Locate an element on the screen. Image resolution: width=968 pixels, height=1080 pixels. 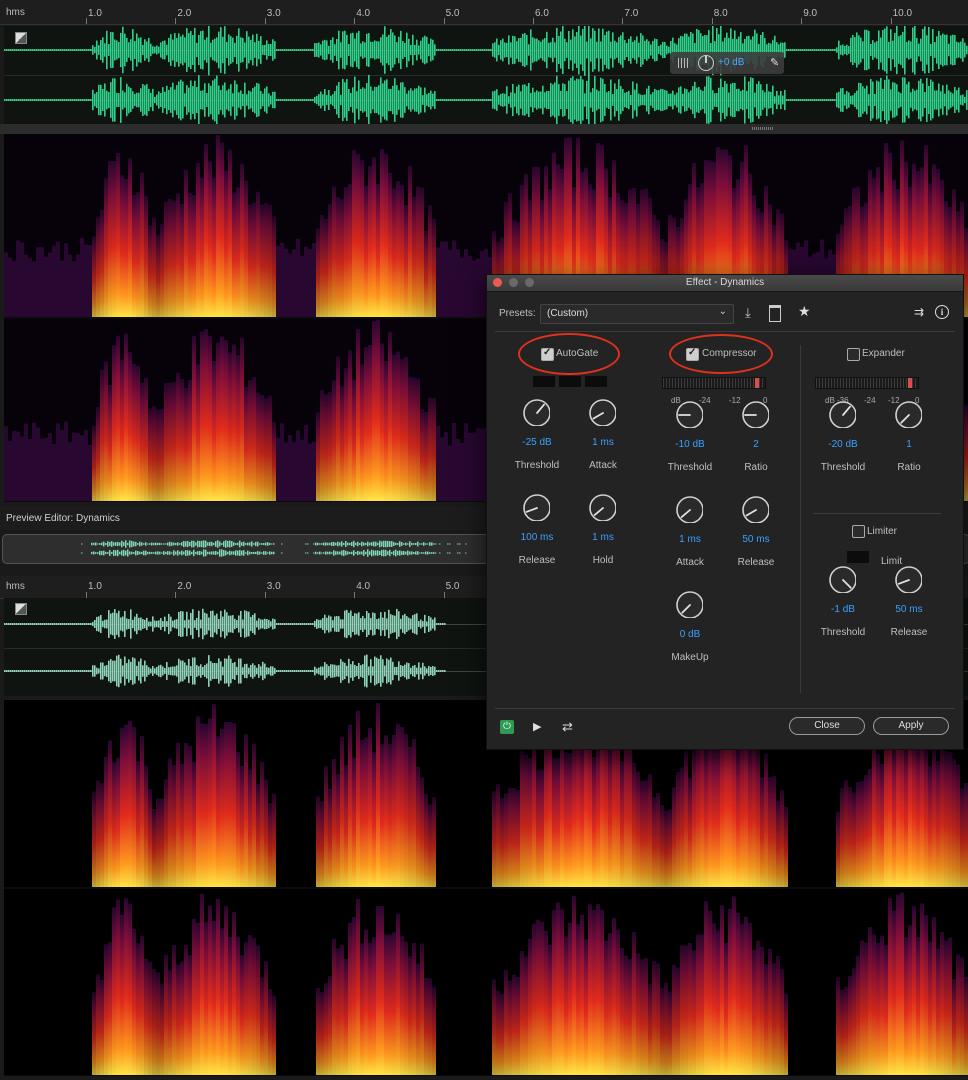
ruler-tick-label: 9.0 is located at coordinates (810, 13).